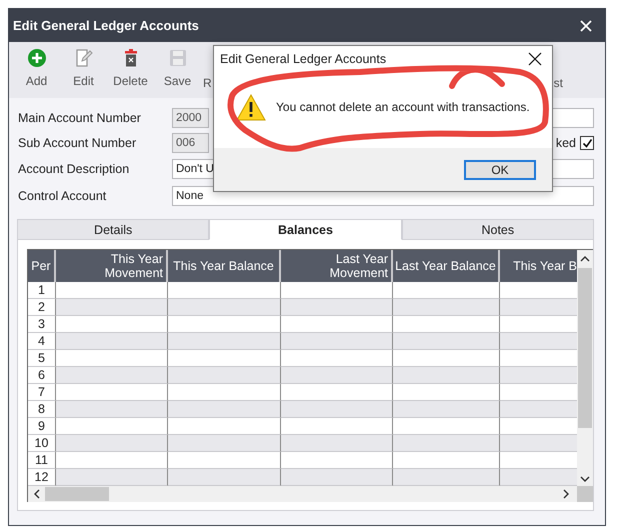  I want to click on toolbar-button: Save, so click(177, 70).